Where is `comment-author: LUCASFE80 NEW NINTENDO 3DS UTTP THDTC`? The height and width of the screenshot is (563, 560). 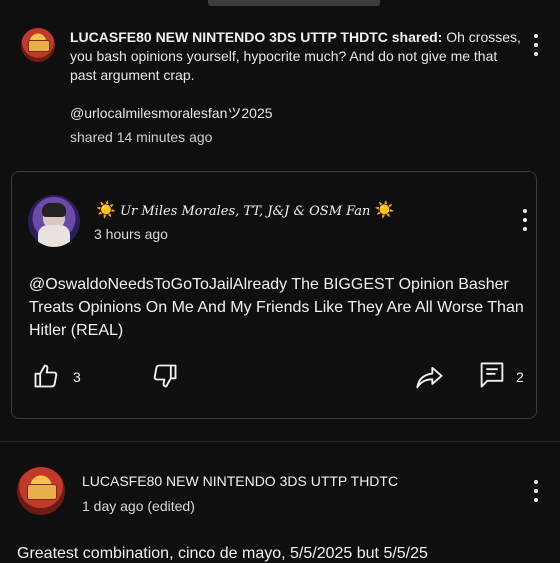
comment-author: LUCASFE80 NEW NINTENDO 3DS UTTP THDTC is located at coordinates (240, 481).